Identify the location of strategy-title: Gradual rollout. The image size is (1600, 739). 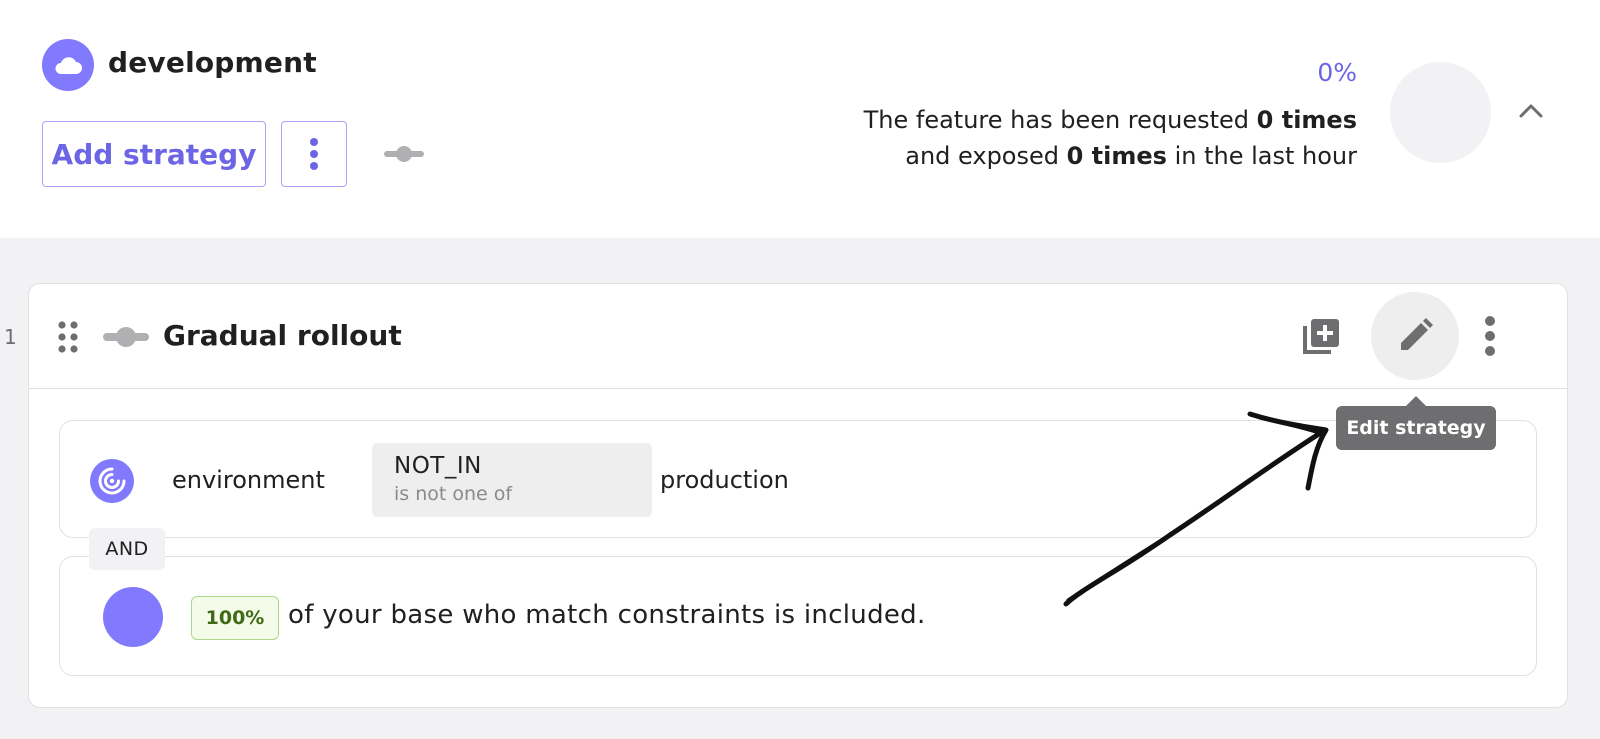
(282, 335).